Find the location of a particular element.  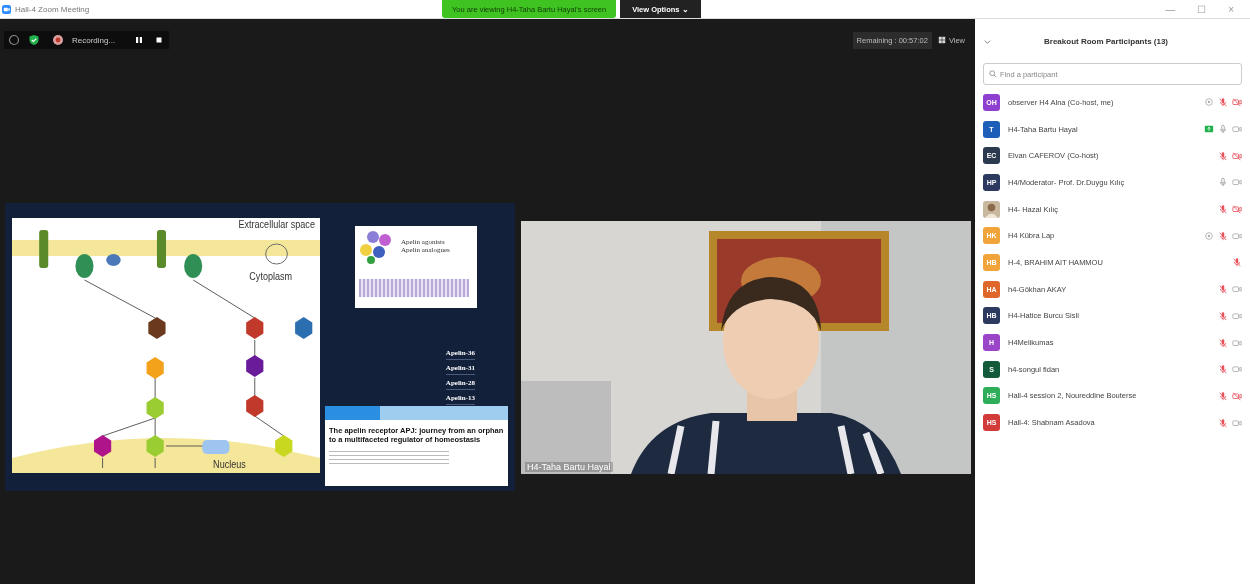

diagram-label: Extracellular space is located at coordinates (276, 224).